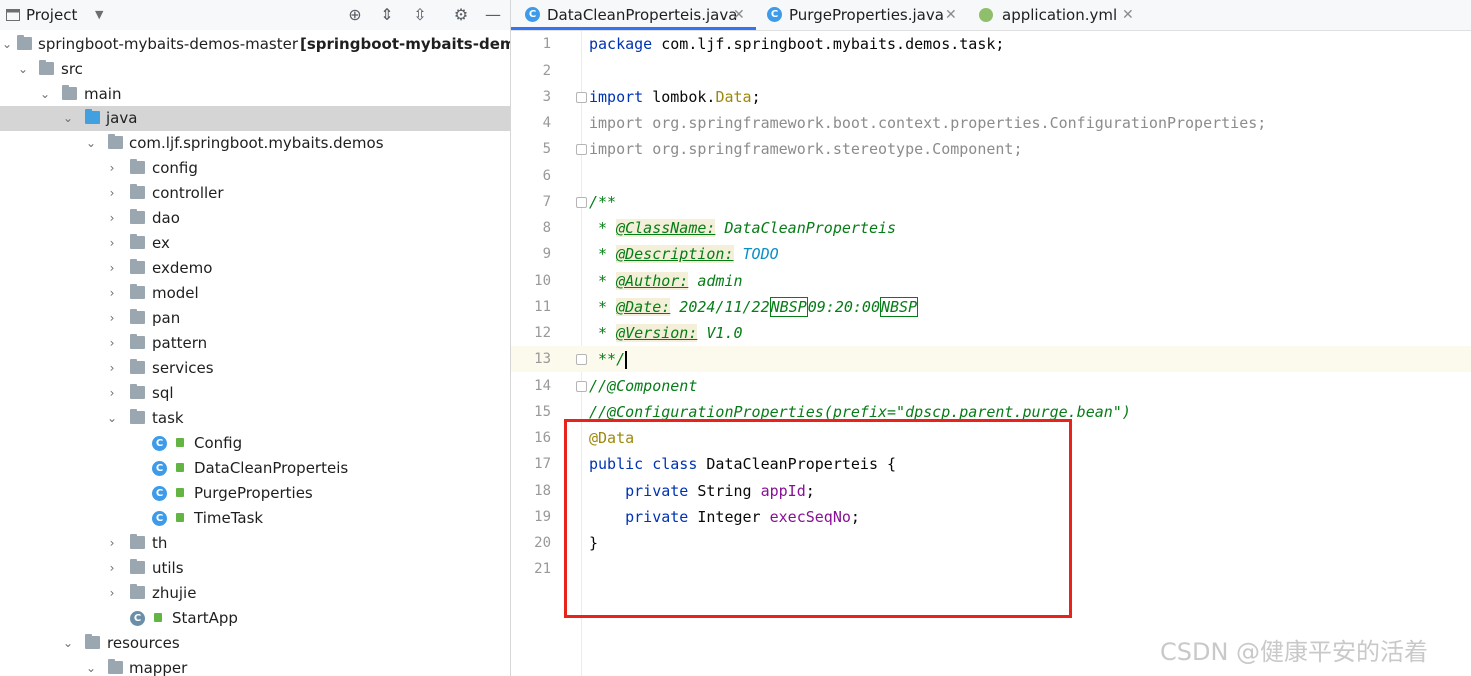 The image size is (1471, 676). I want to click on tree-item-ex: › ex, so click(255, 243).